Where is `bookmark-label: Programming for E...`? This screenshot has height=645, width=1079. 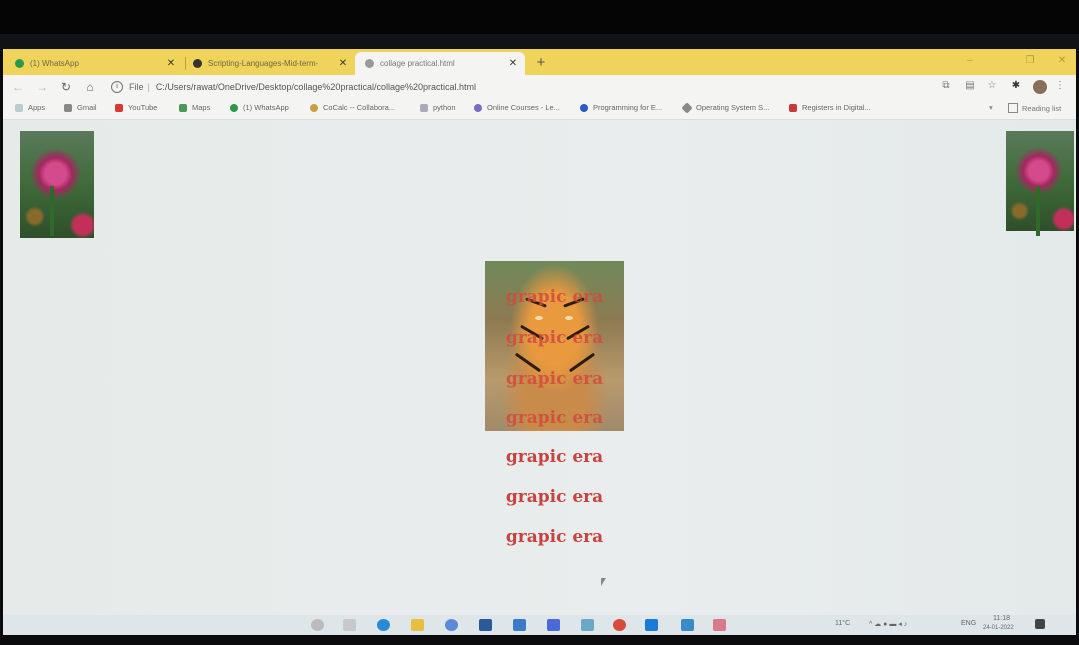
bookmark-label: Programming for E... is located at coordinates (628, 107).